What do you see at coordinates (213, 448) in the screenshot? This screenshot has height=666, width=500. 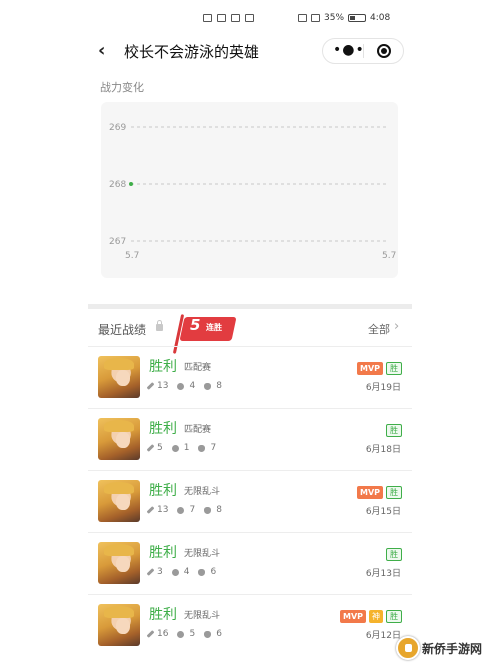 I see `assists-value: 7` at bounding box center [213, 448].